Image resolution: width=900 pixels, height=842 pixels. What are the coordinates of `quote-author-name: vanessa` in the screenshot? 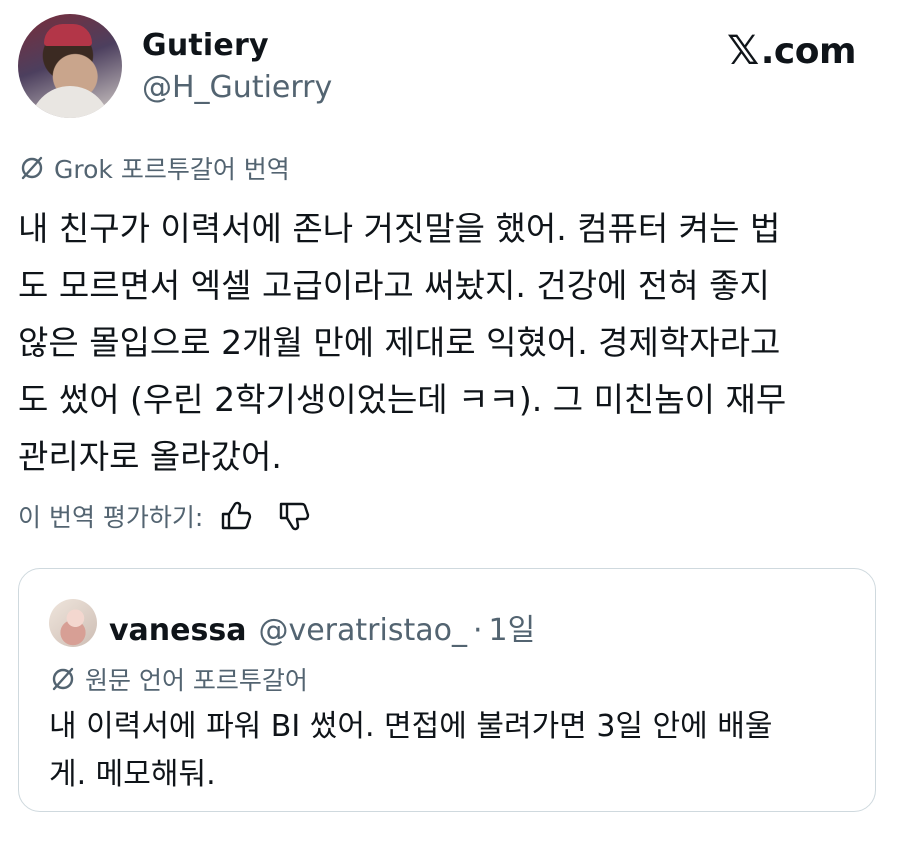 It's located at (177, 630).